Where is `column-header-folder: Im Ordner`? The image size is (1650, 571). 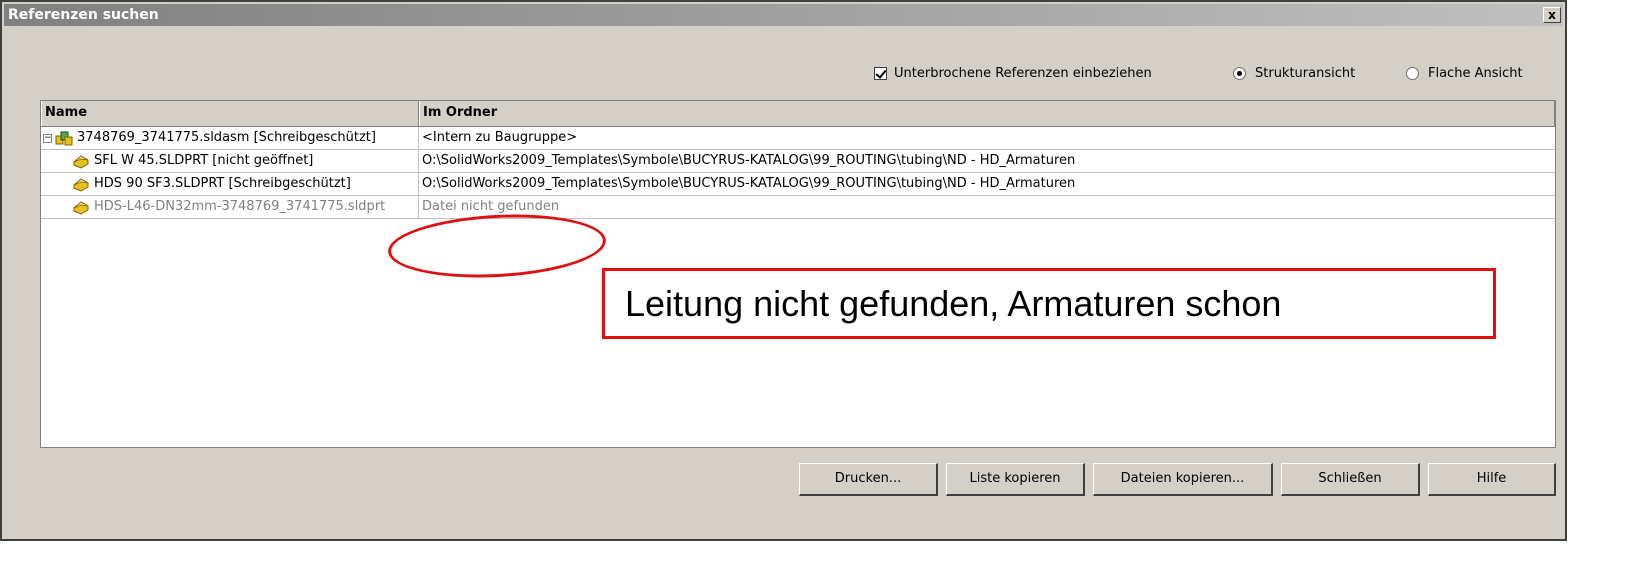 column-header-folder: Im Ordner is located at coordinates (987, 113).